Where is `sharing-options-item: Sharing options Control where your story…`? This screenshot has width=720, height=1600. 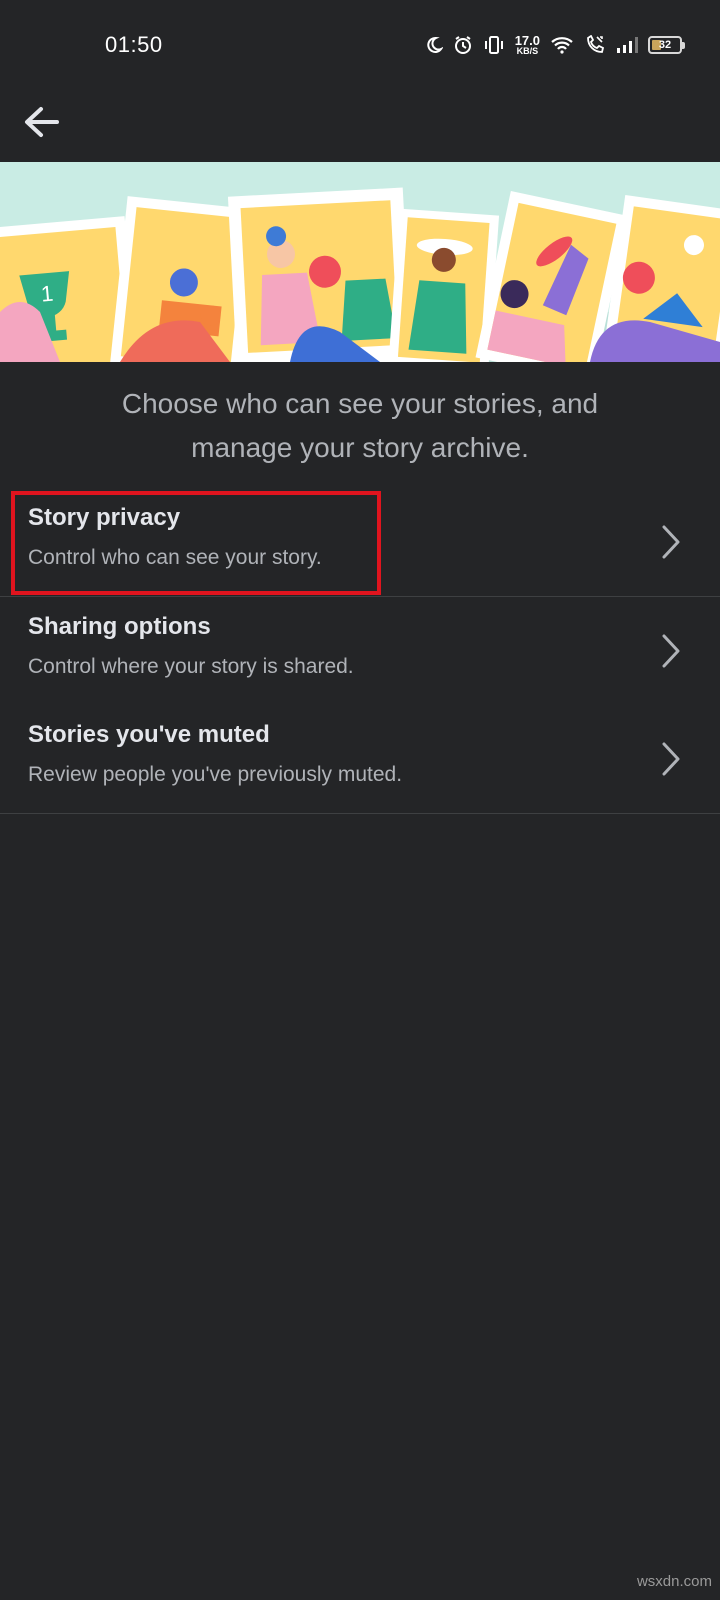 sharing-options-item: Sharing options Control where your story… is located at coordinates (360, 651).